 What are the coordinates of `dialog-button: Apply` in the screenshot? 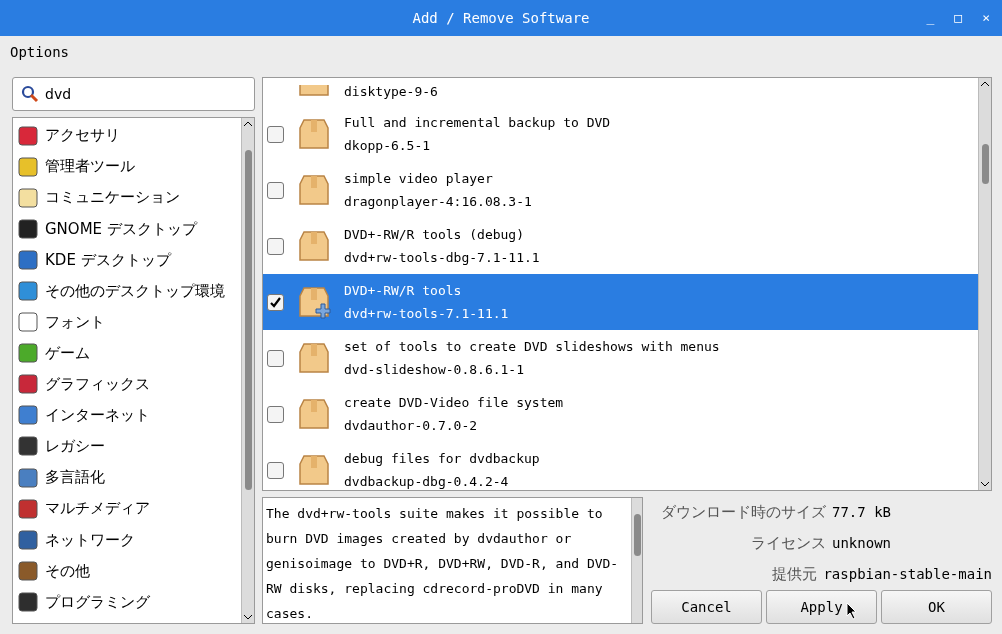 It's located at (821, 607).